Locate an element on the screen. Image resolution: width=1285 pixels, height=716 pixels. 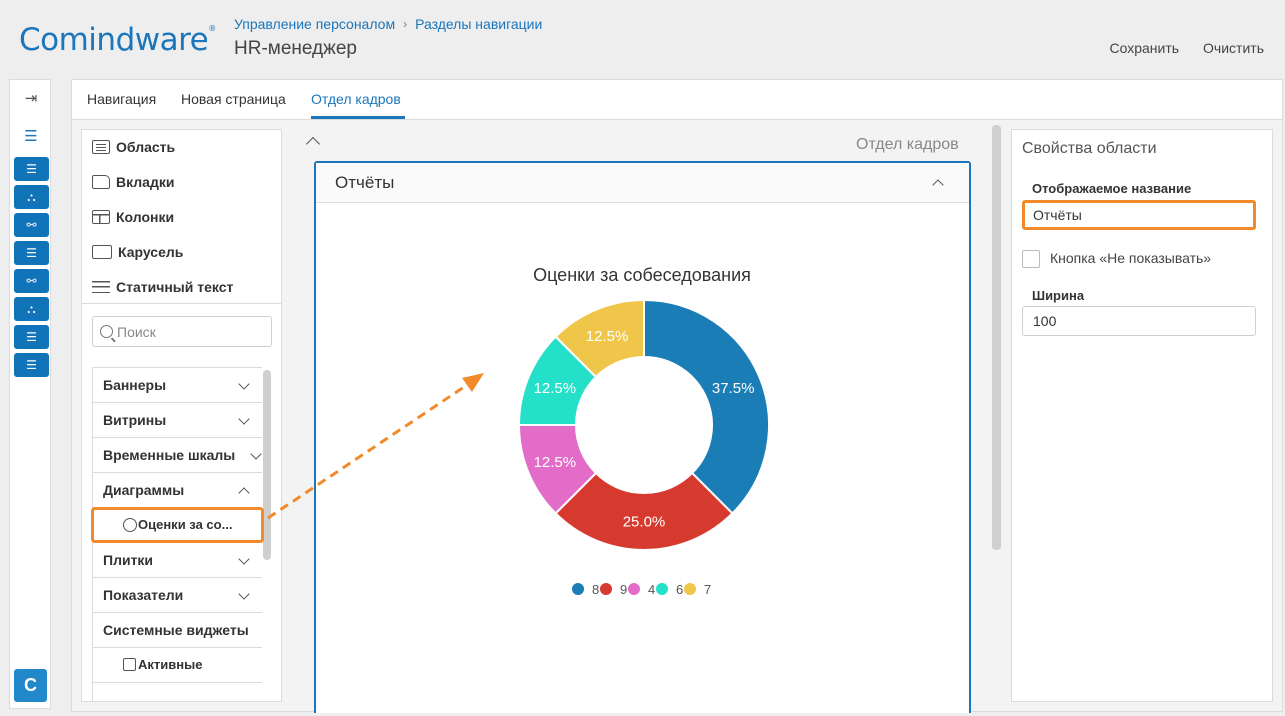
group-tiles: Плитки is located at coordinates (177, 560).